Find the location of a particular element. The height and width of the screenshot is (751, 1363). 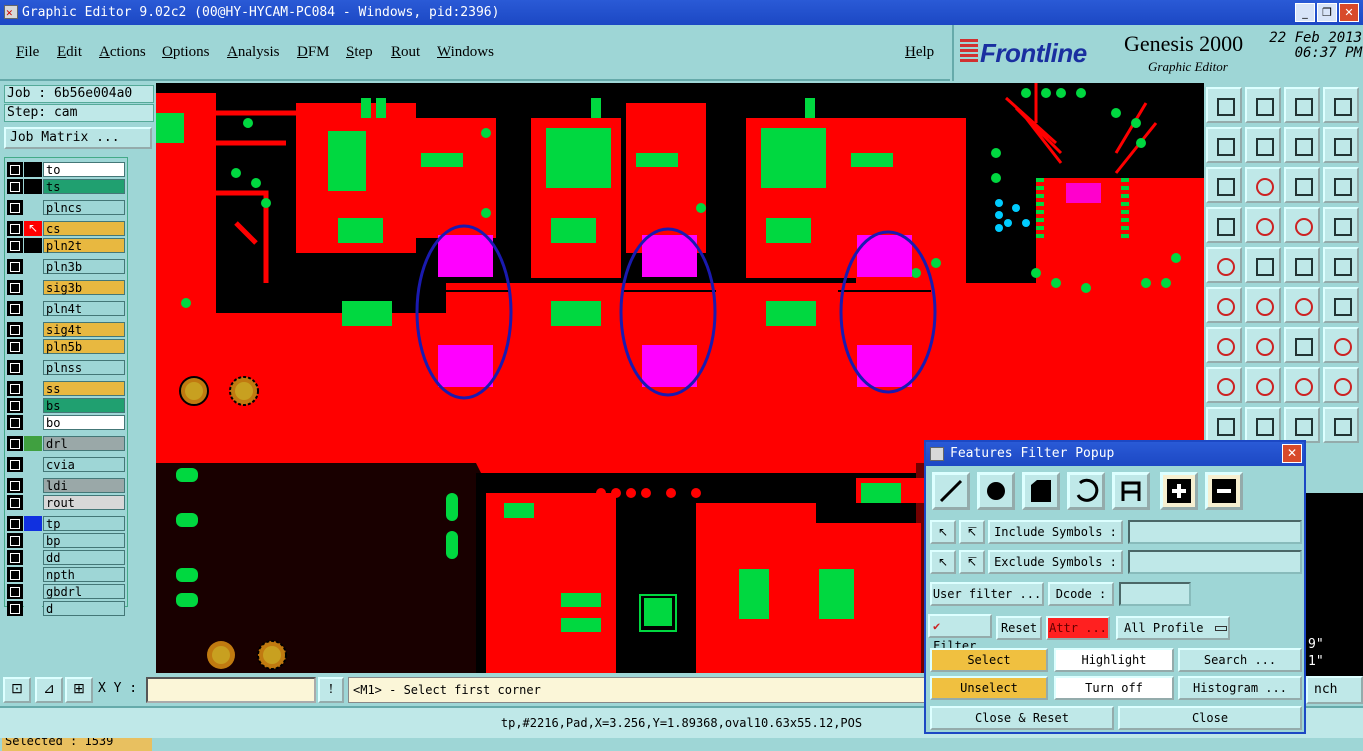

line-type-toggle is located at coordinates (951, 491).